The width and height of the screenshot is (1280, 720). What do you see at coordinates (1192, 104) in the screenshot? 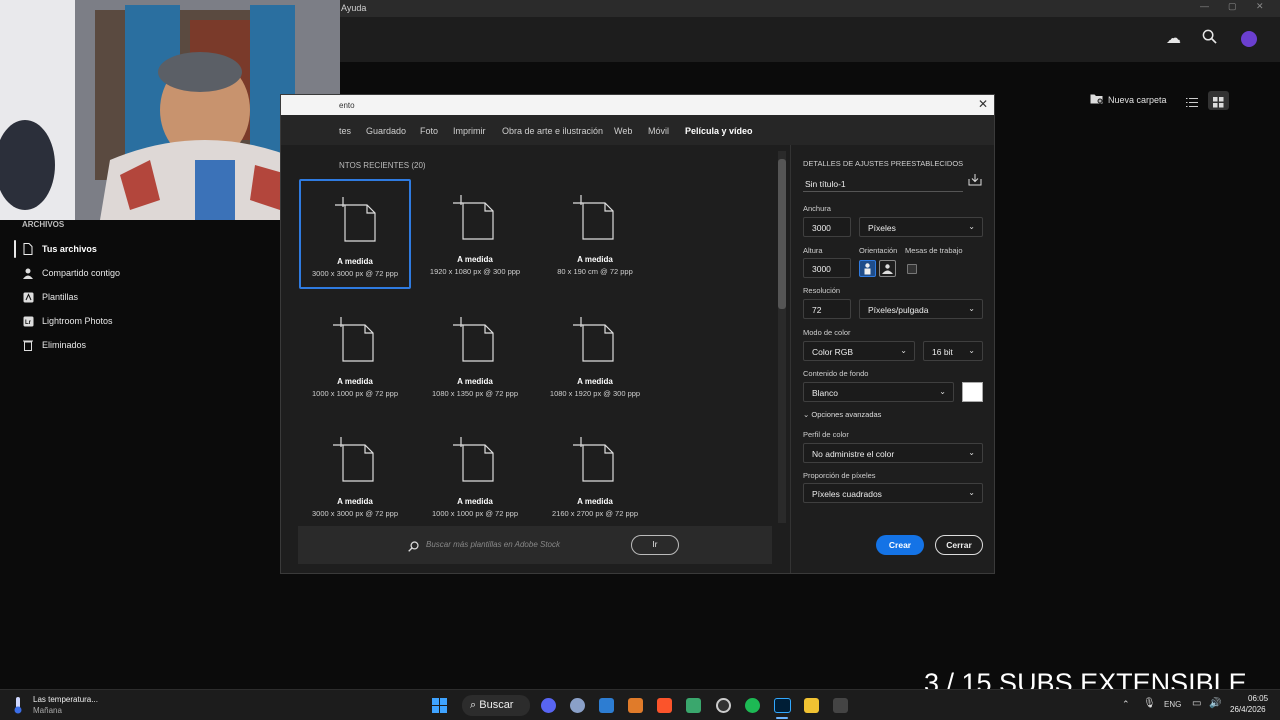
I see `list-view-icon` at bounding box center [1192, 104].